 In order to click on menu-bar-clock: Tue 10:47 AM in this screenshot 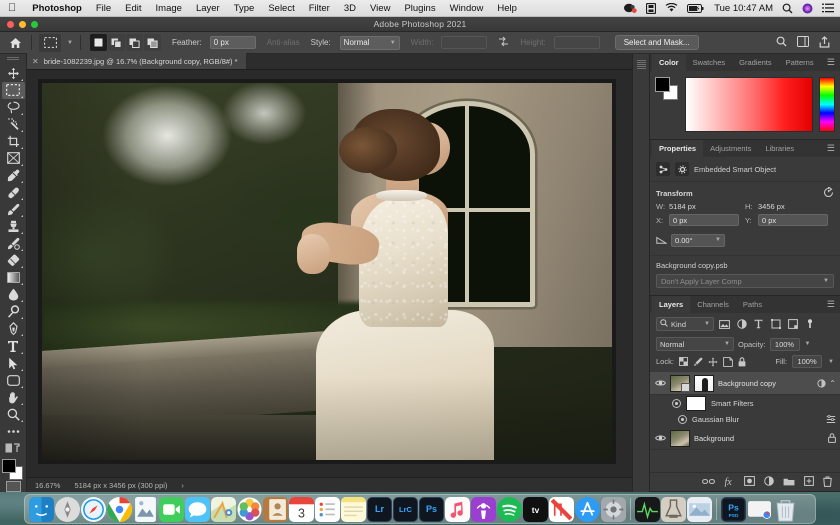, I will do `click(743, 8)`.